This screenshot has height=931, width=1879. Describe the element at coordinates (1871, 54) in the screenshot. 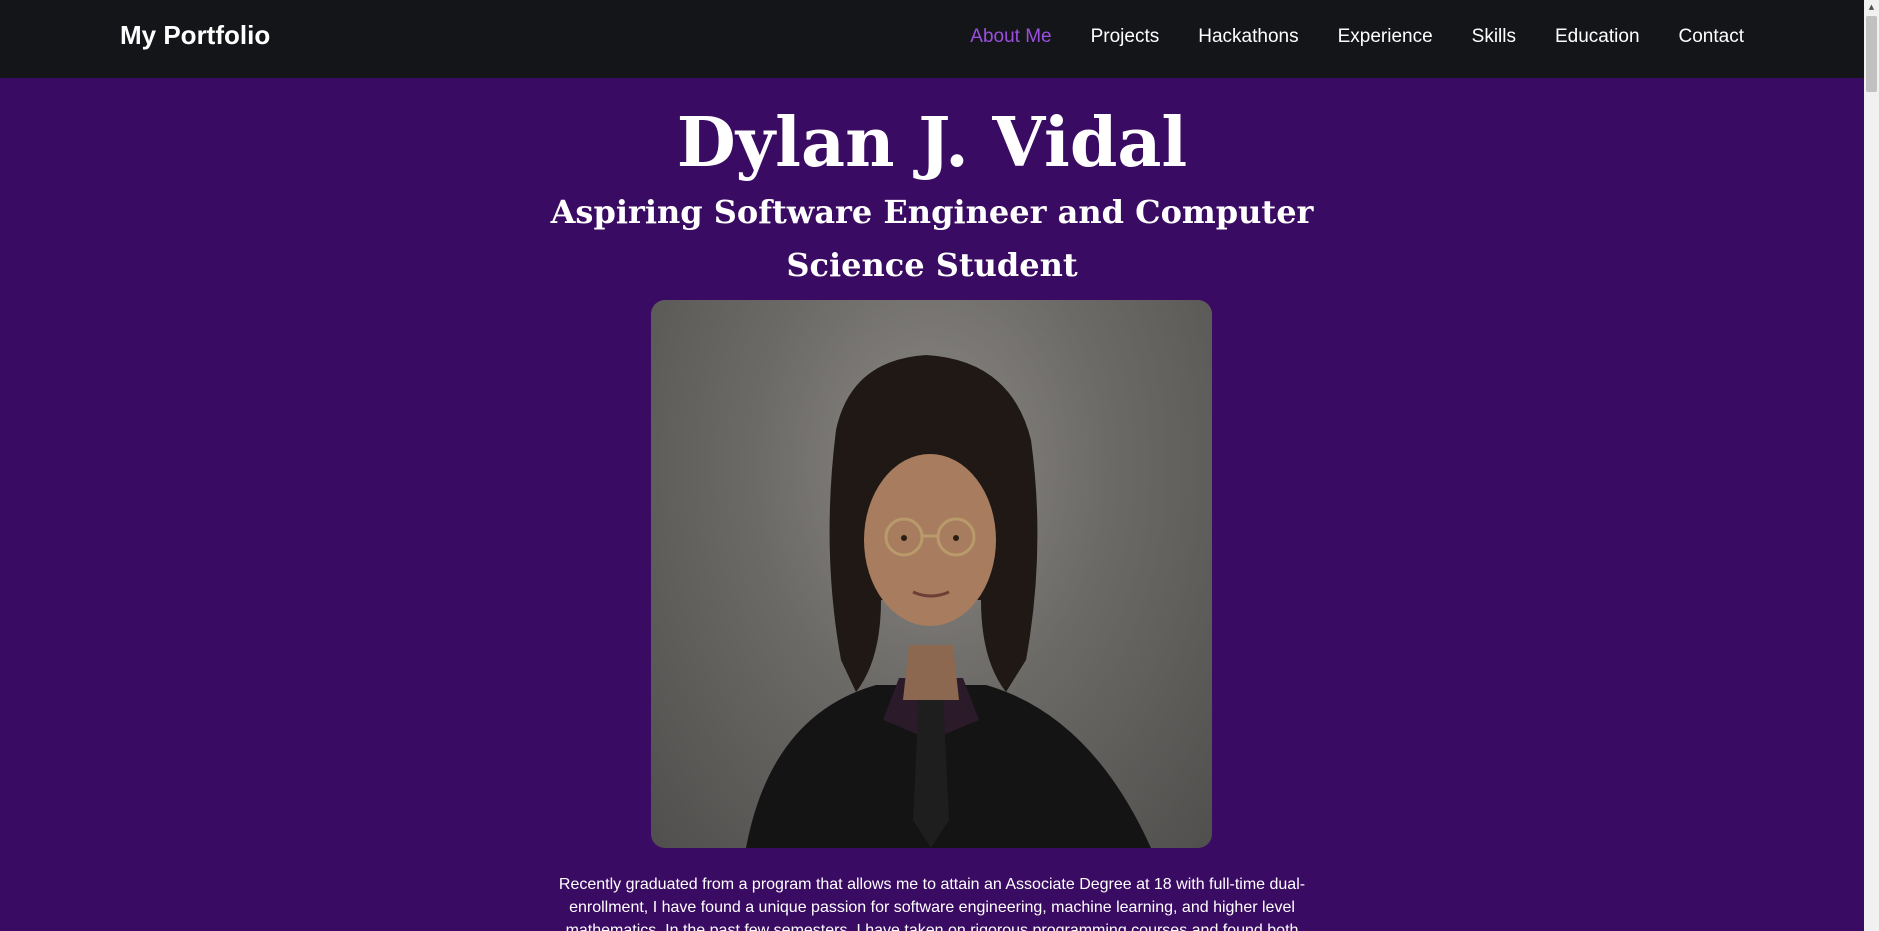

I see `scrollbar-thumb` at that location.